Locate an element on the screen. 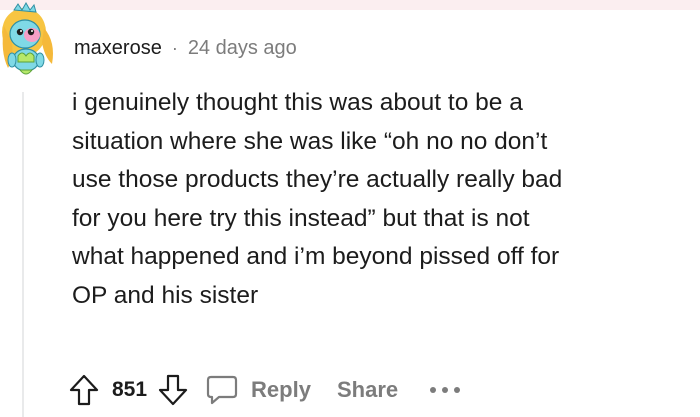 Image resolution: width=700 pixels, height=417 pixels. avatar is located at coordinates (31, 39).